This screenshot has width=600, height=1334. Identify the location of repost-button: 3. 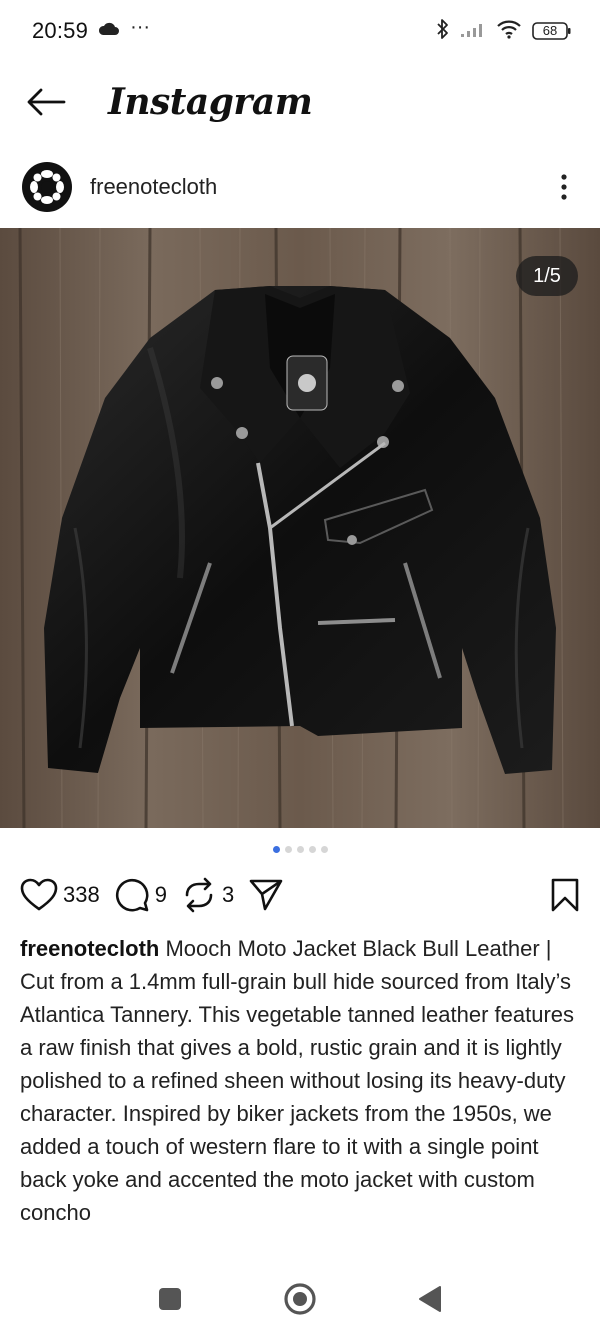
(207, 895).